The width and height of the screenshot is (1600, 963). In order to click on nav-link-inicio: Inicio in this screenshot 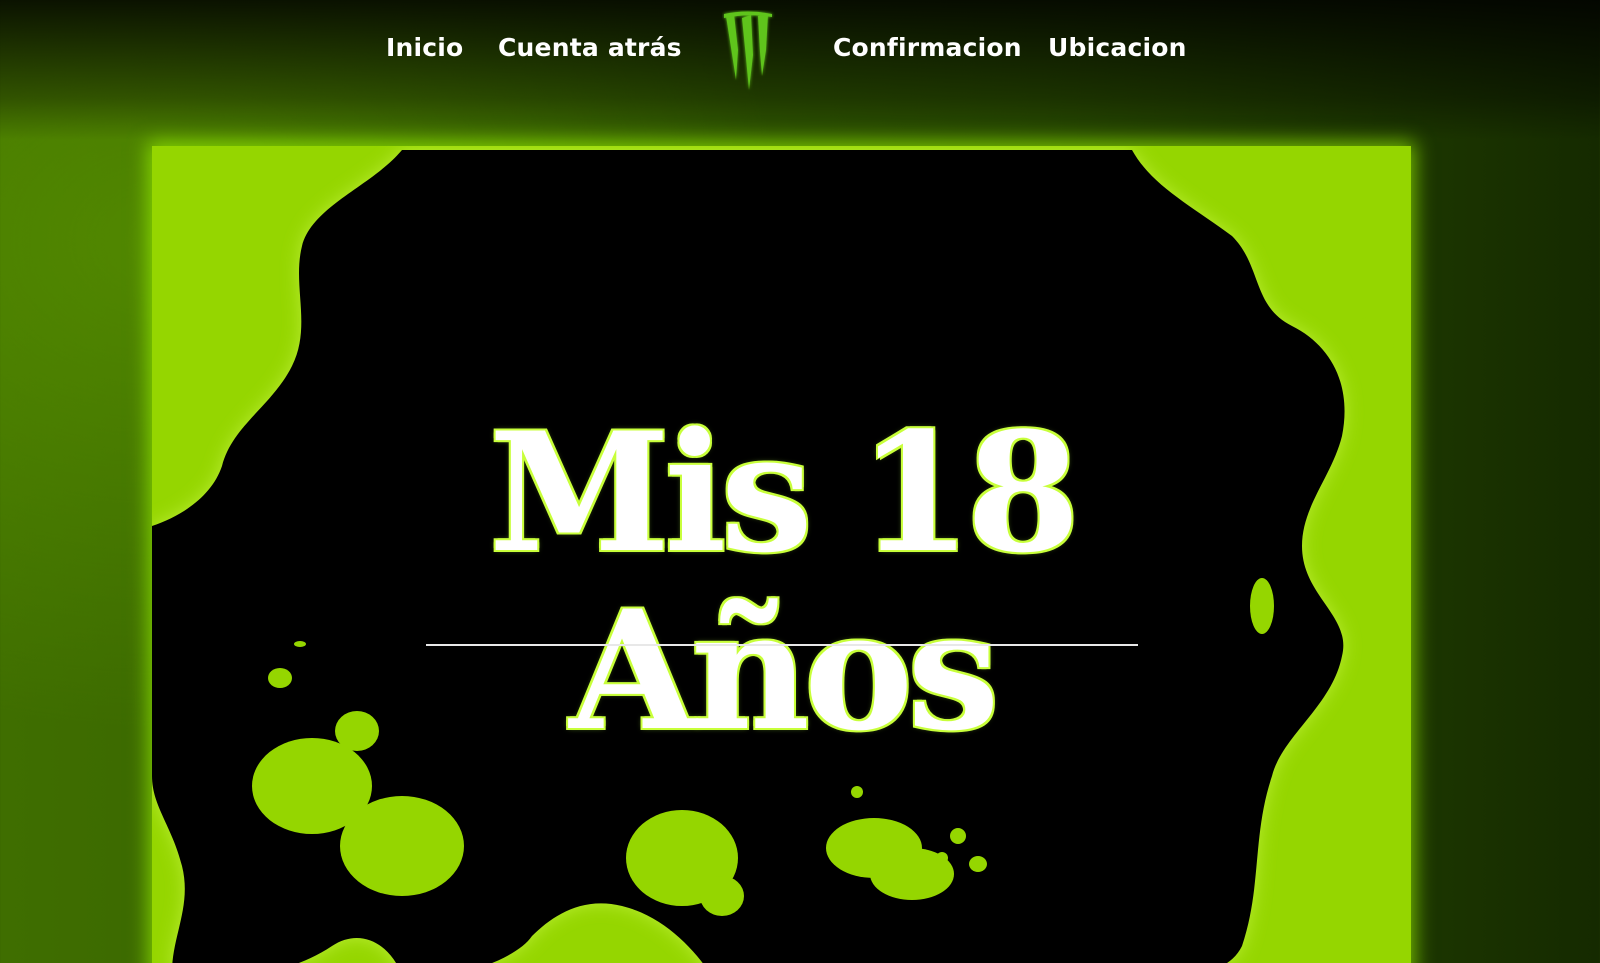, I will do `click(424, 47)`.